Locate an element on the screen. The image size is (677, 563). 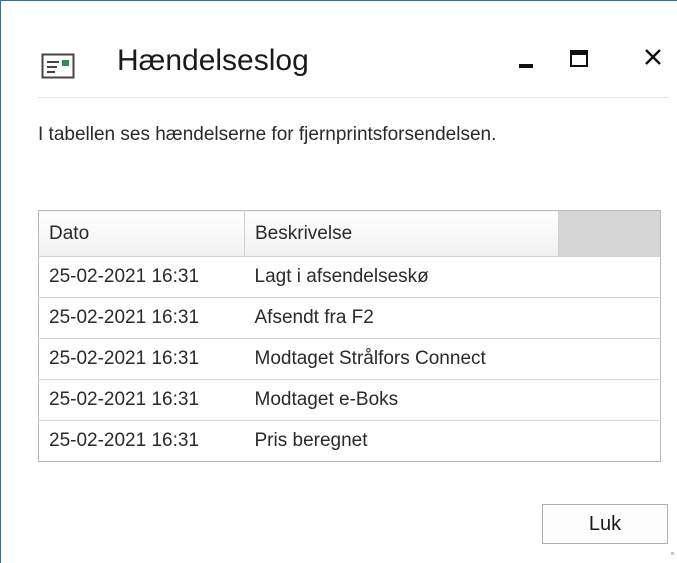
close-window-button is located at coordinates (656, 60).